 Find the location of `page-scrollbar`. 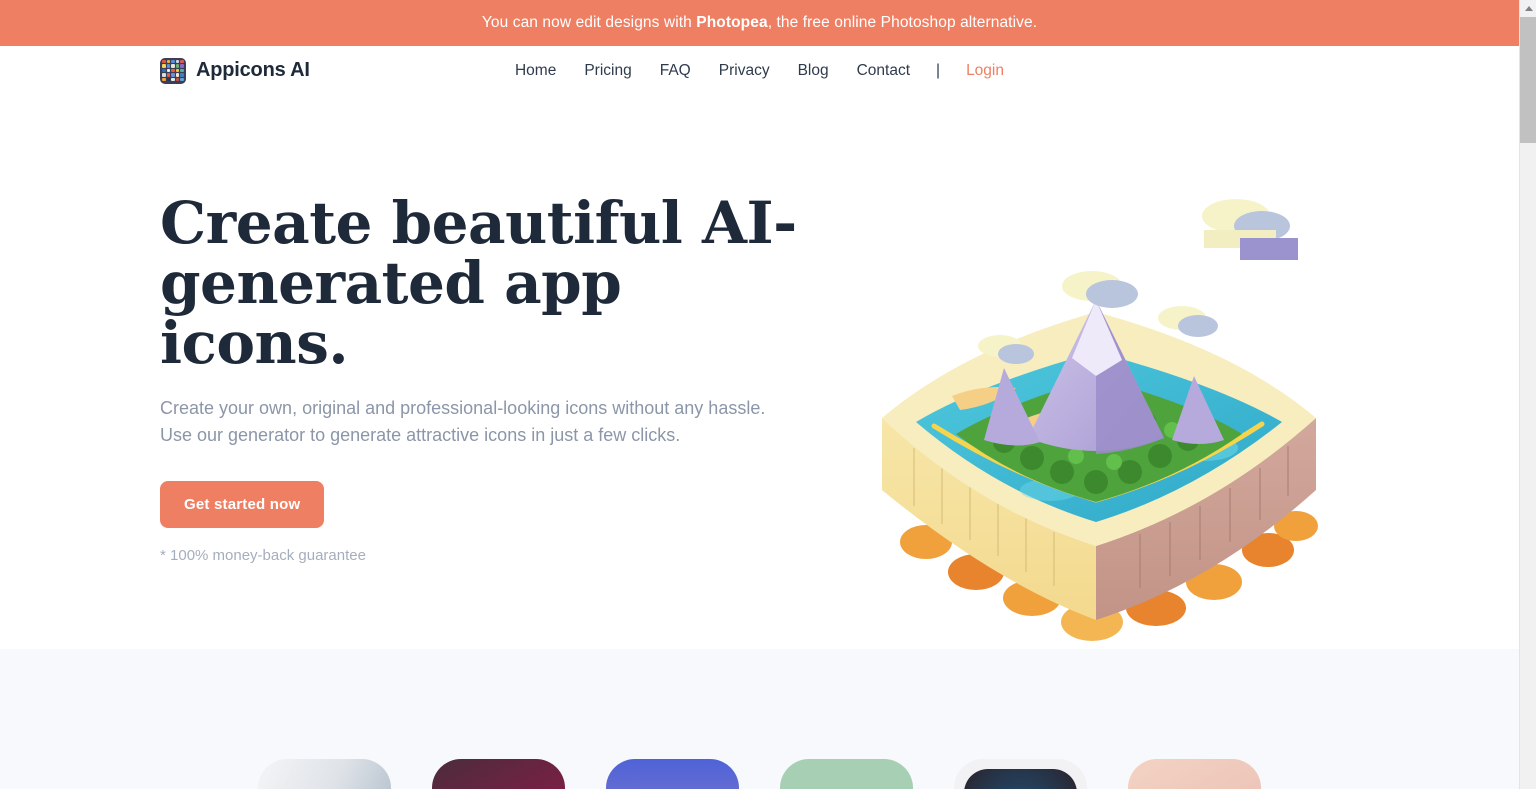

page-scrollbar is located at coordinates (1527, 394).